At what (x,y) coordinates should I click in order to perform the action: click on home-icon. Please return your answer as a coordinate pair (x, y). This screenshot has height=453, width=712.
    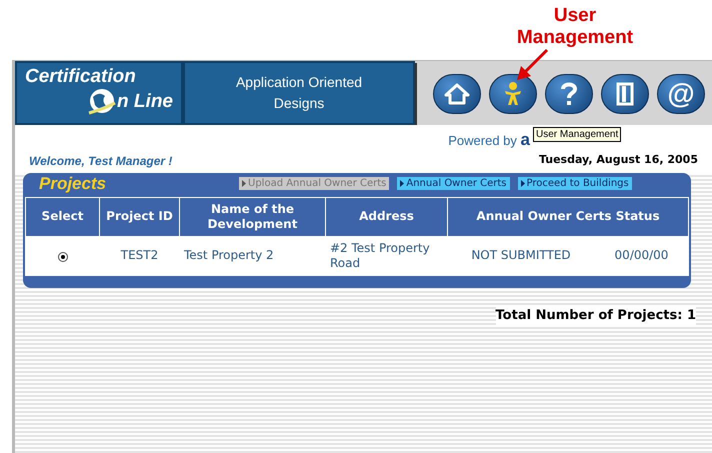
    Looking at the image, I should click on (457, 94).